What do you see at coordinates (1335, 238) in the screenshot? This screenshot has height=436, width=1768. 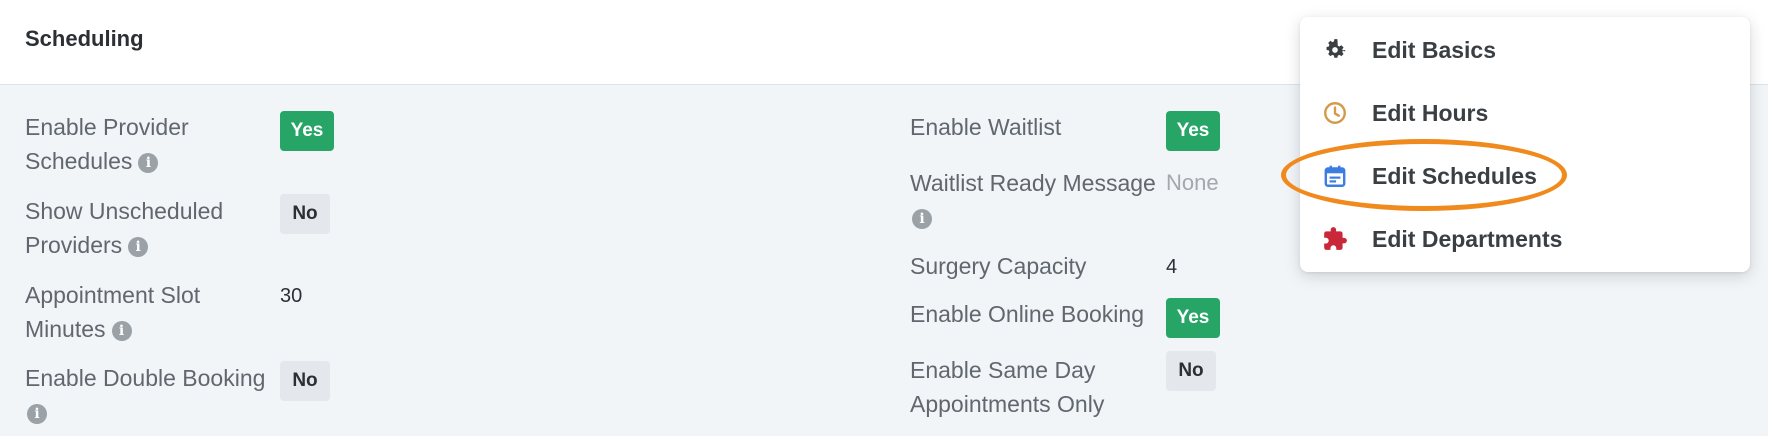 I see `puzzle-icon` at bounding box center [1335, 238].